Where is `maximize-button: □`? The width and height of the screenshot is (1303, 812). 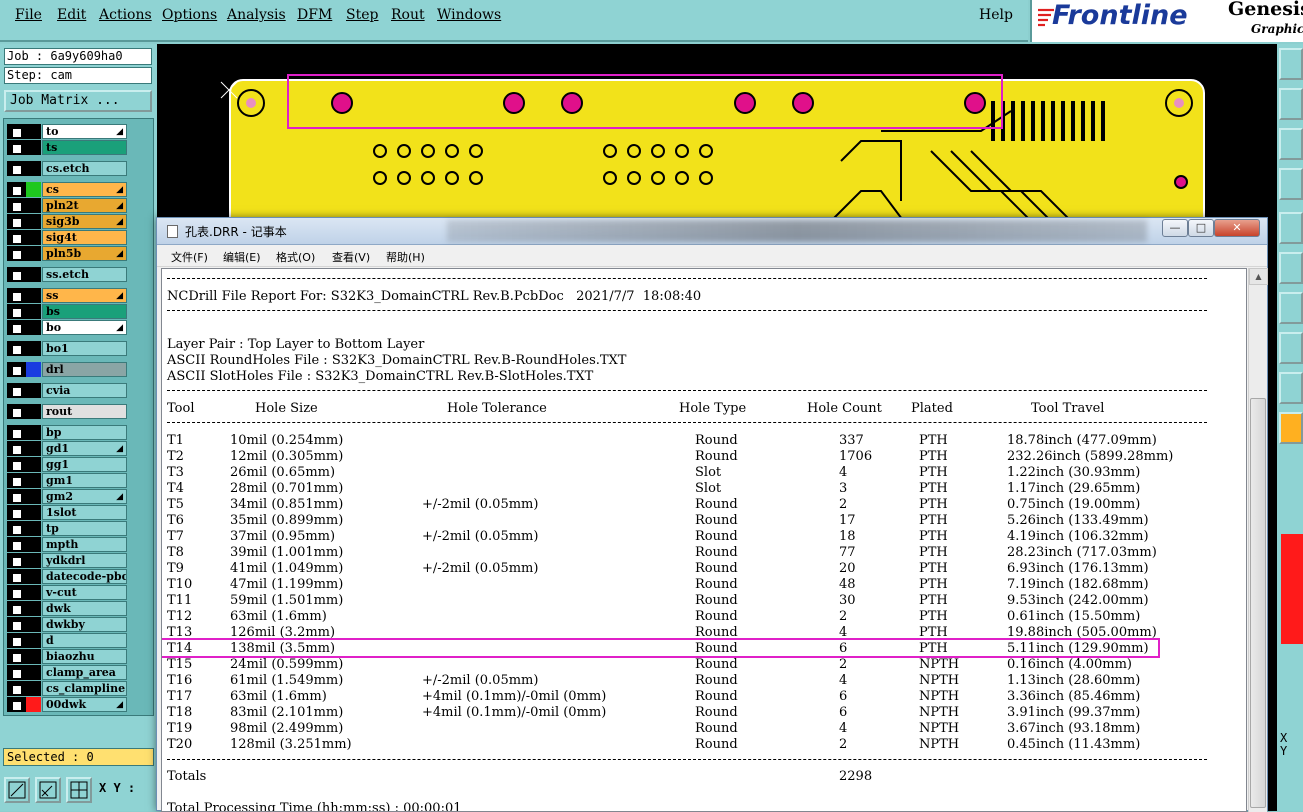 maximize-button: □ is located at coordinates (1201, 228).